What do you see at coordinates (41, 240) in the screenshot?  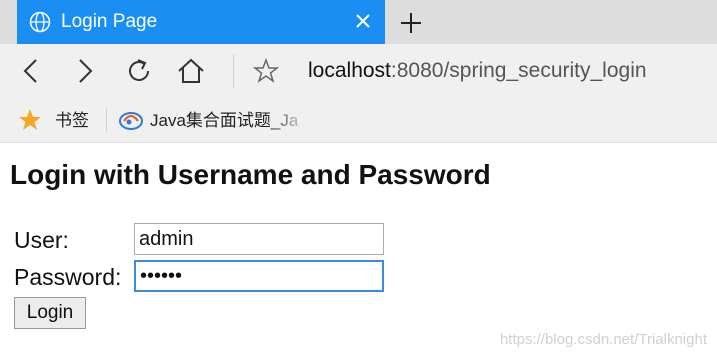 I see `user-label: User:` at bounding box center [41, 240].